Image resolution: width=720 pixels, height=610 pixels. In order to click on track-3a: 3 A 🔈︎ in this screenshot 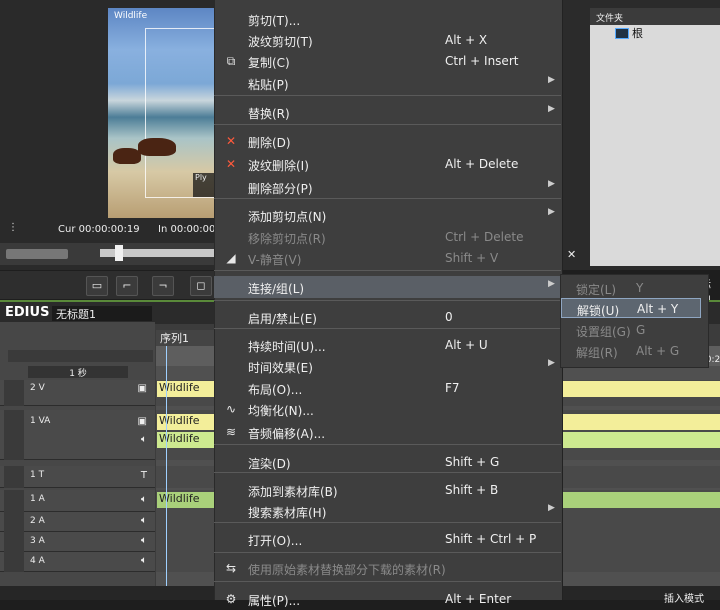, I will do `click(77, 542)`.